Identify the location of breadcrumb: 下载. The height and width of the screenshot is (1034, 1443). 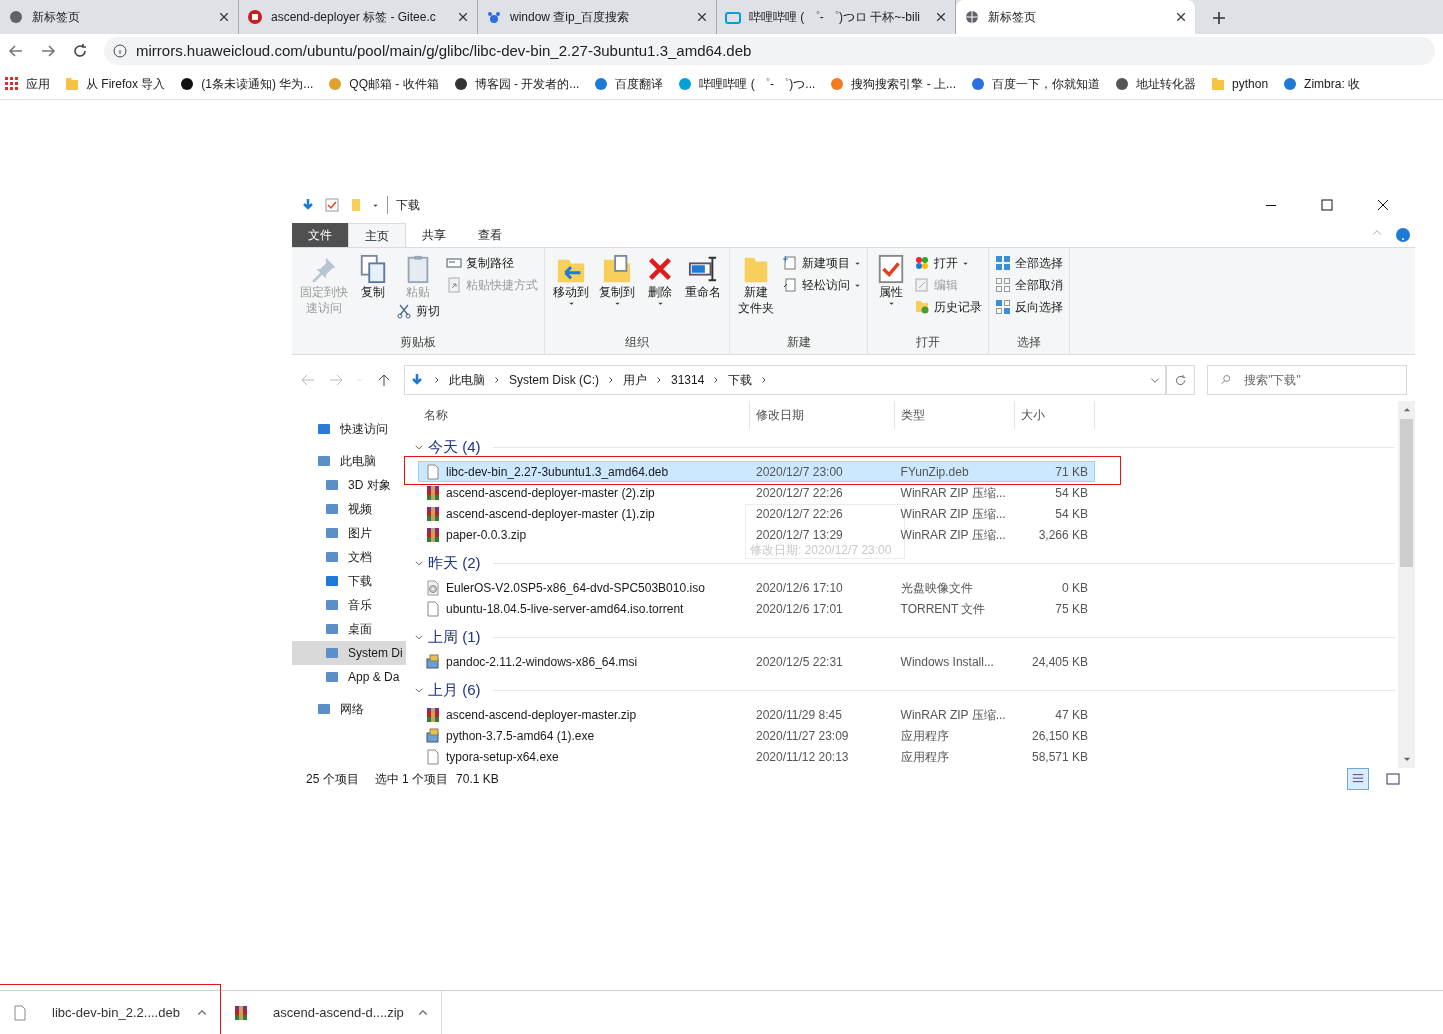
(740, 380).